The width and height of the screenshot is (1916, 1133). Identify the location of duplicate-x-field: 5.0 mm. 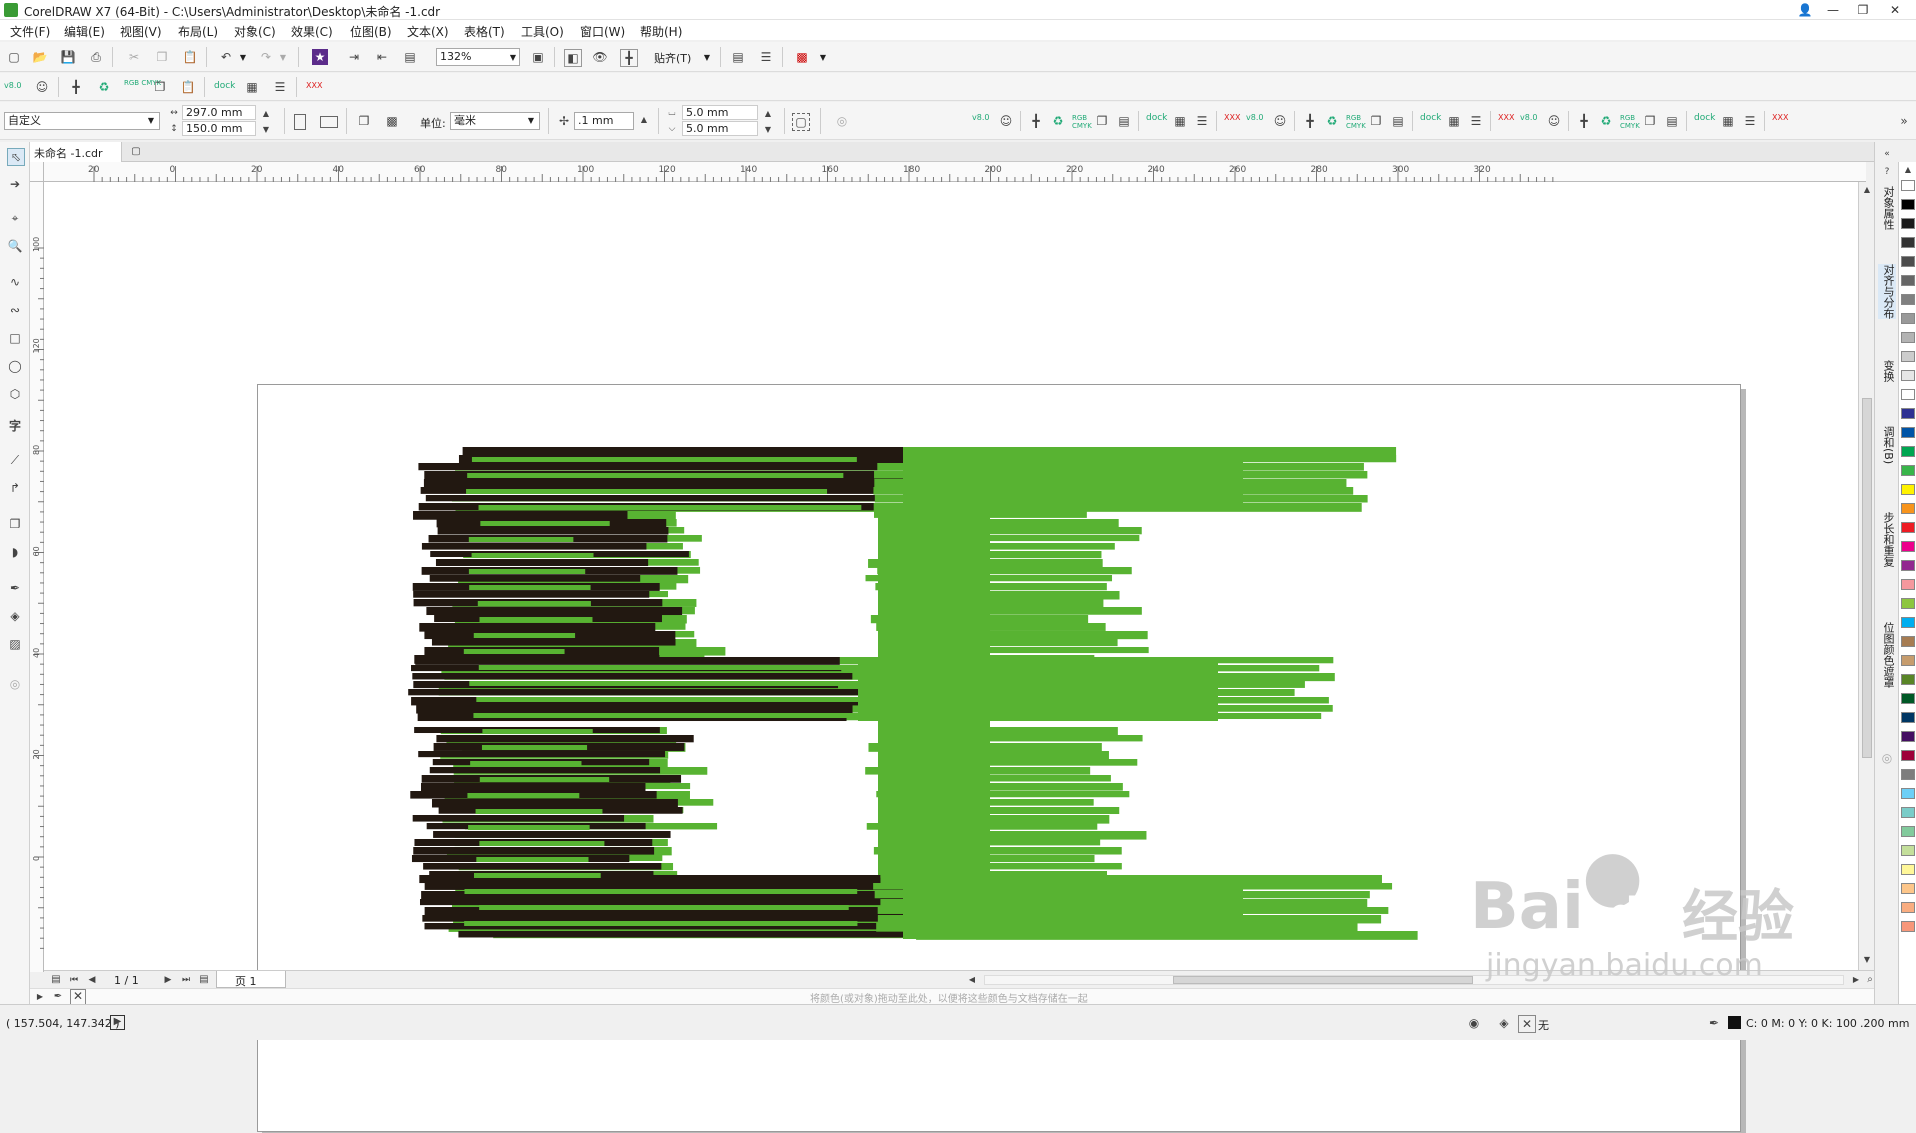
(720, 112).